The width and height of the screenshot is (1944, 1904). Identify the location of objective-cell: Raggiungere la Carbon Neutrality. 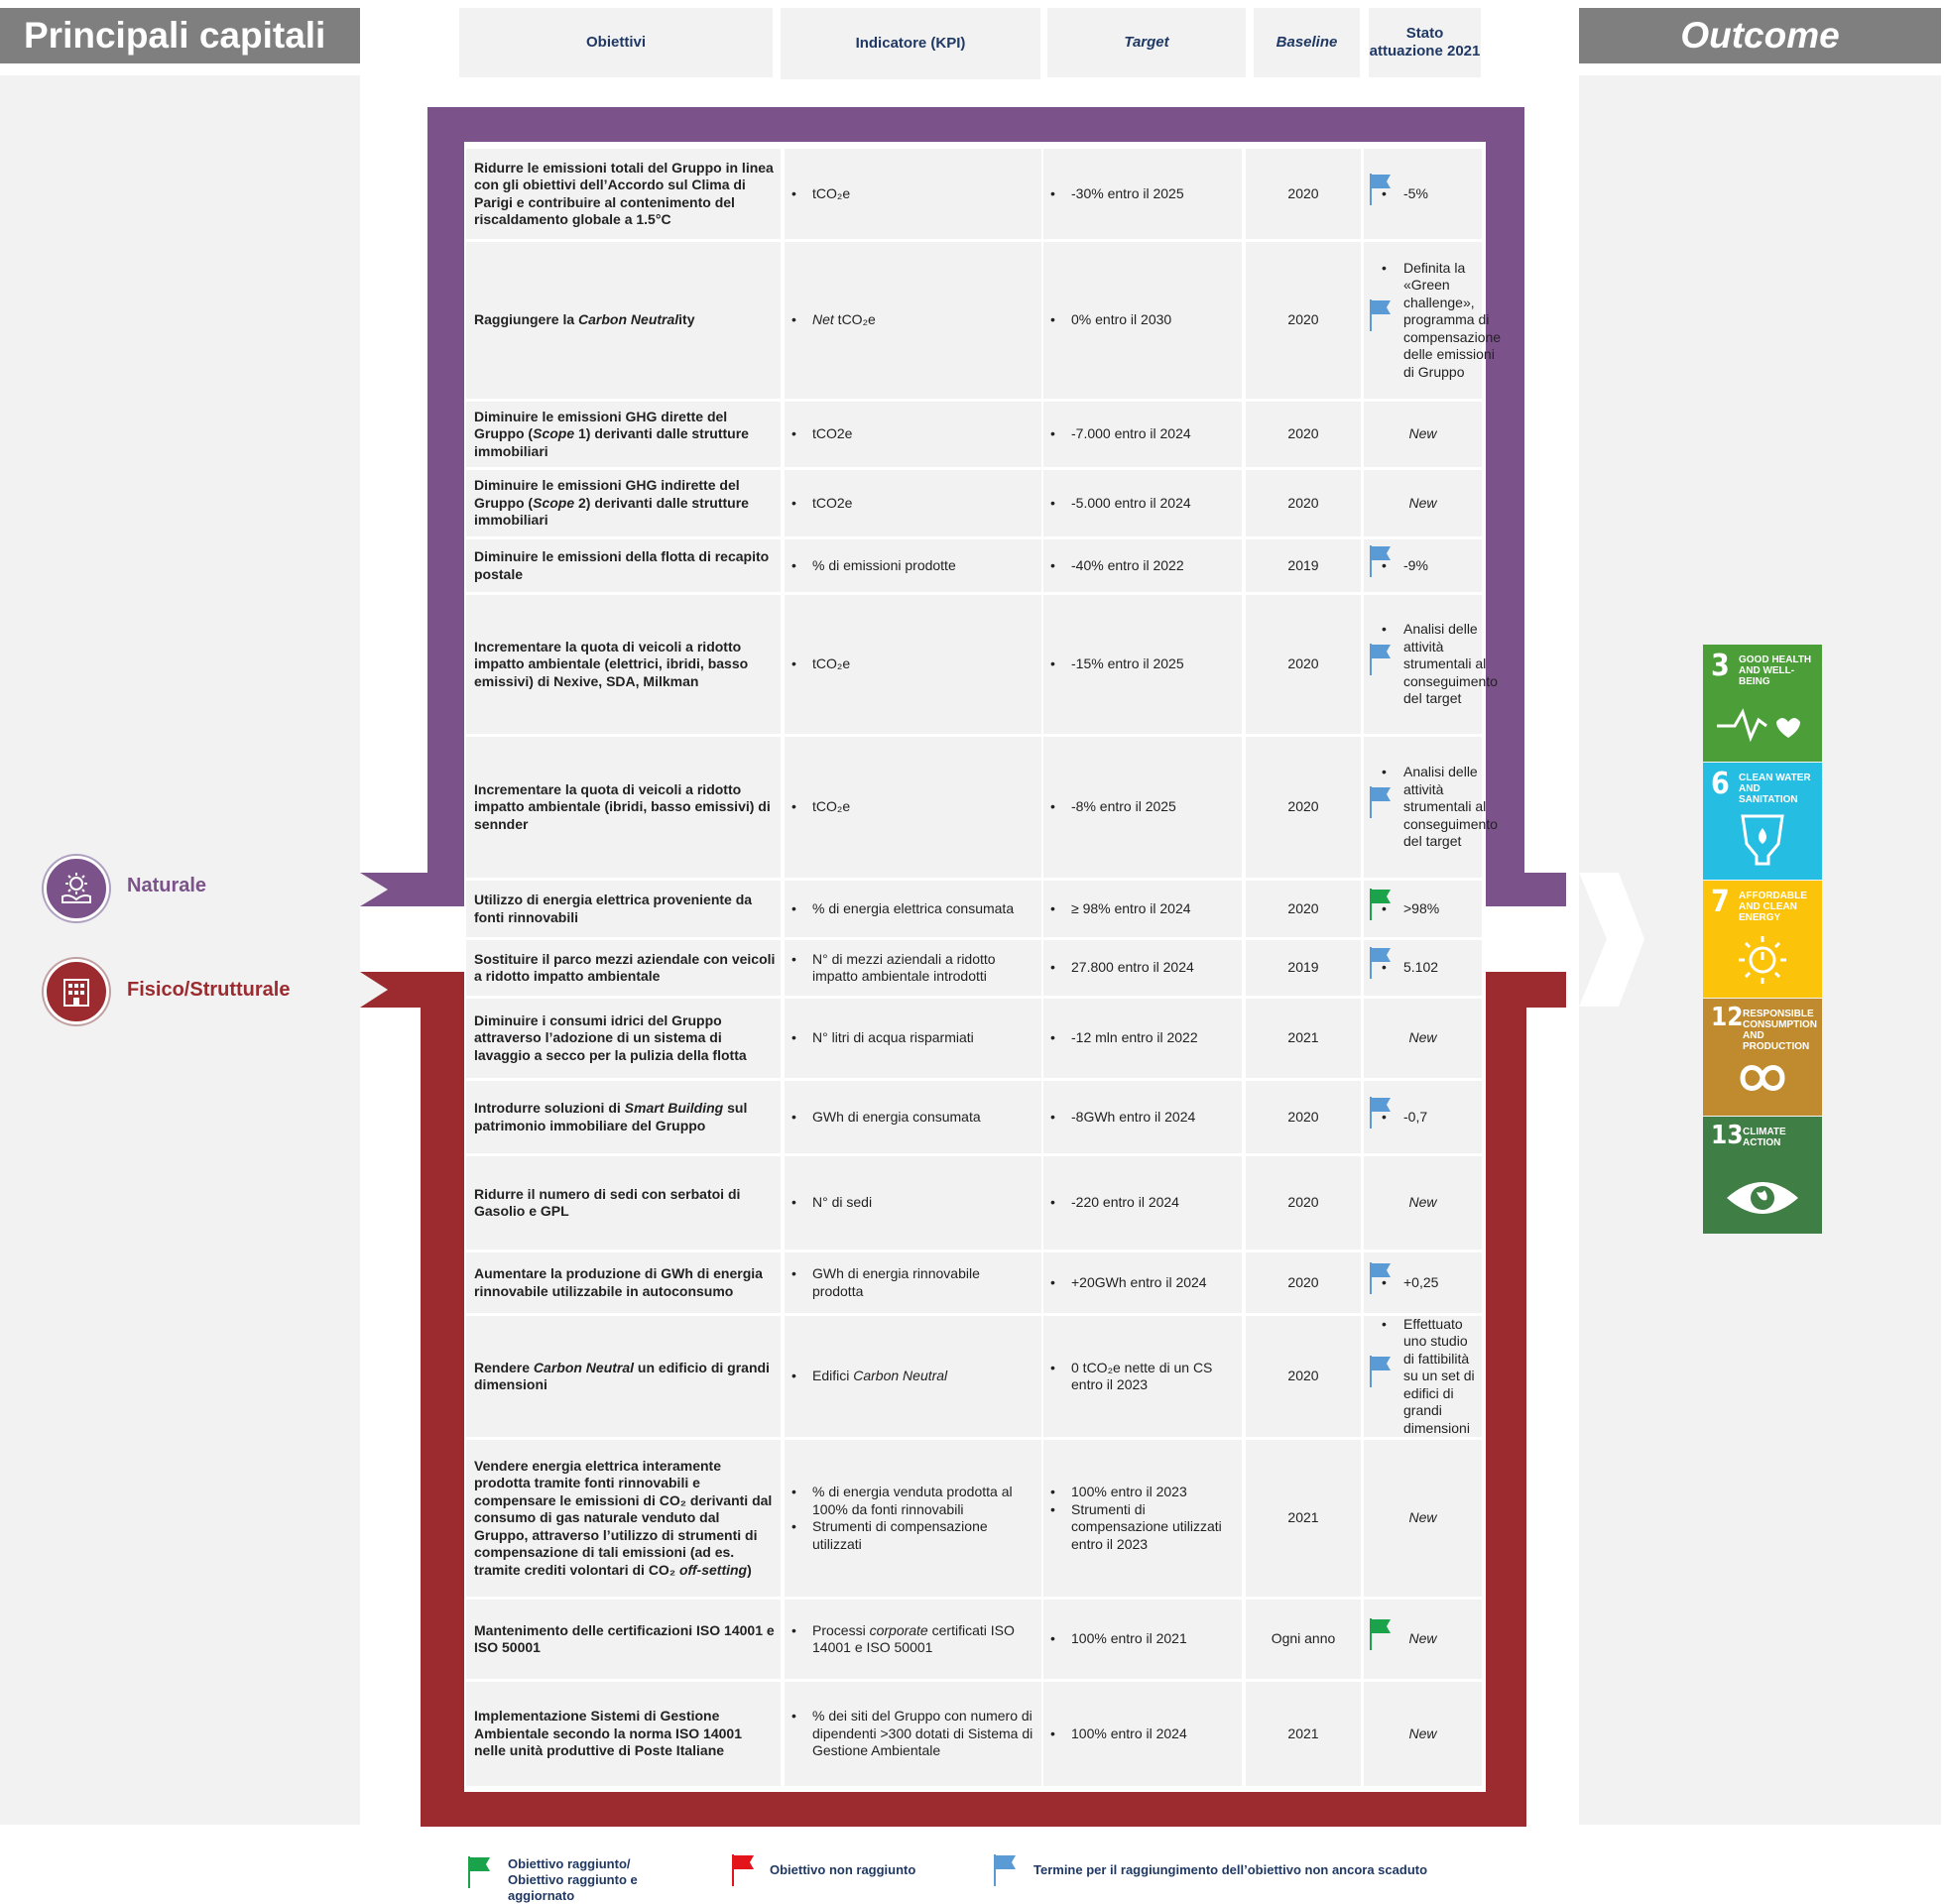
(623, 320).